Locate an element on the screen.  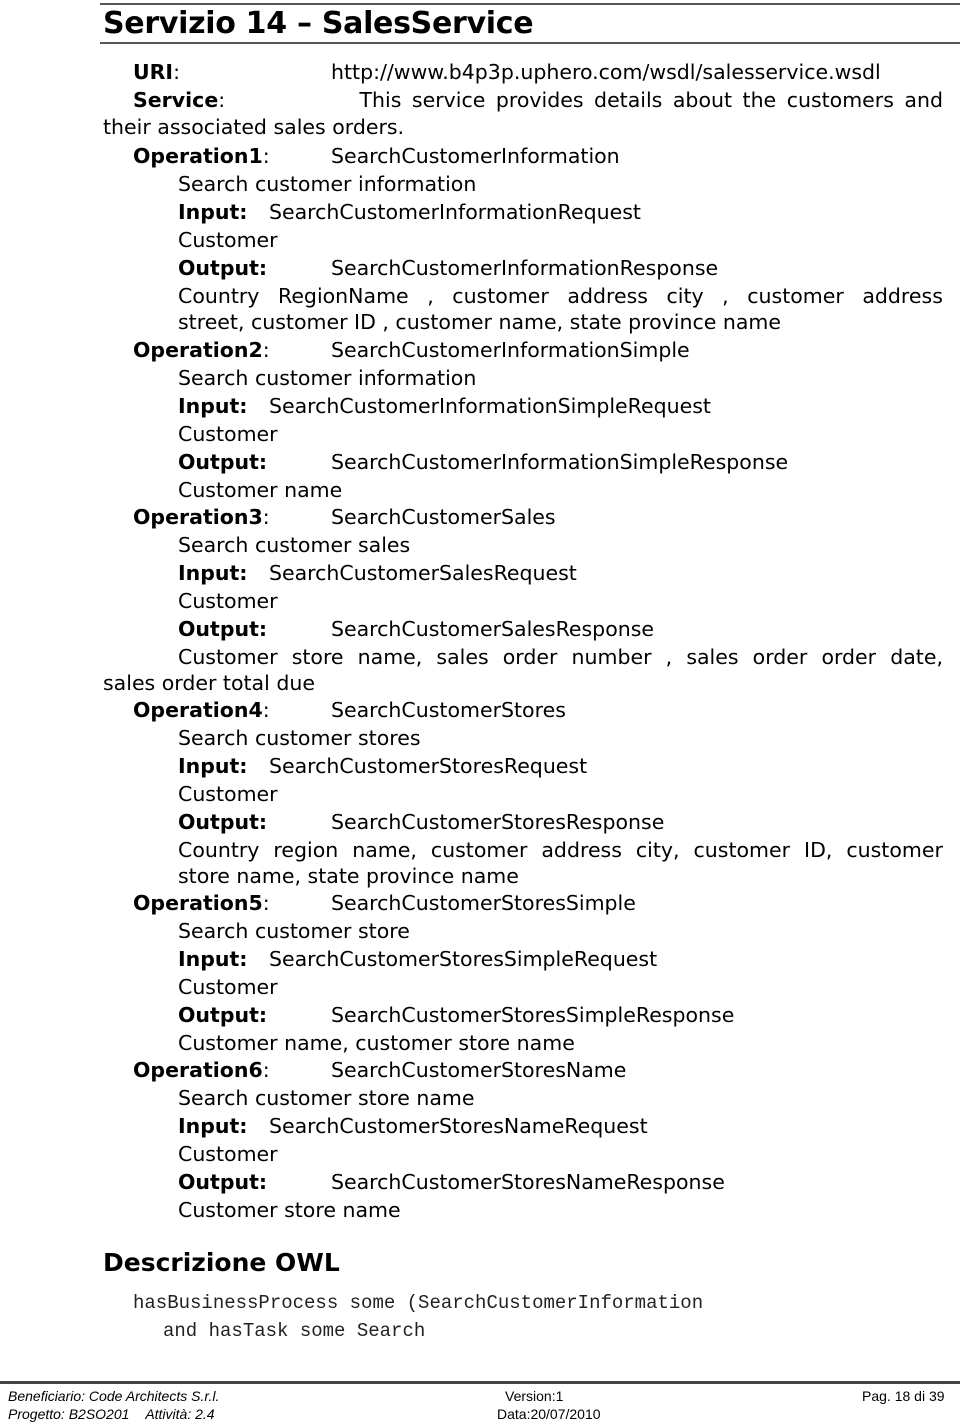
input-message: SearchCustomerStoresRequest is located at coordinates (428, 766).